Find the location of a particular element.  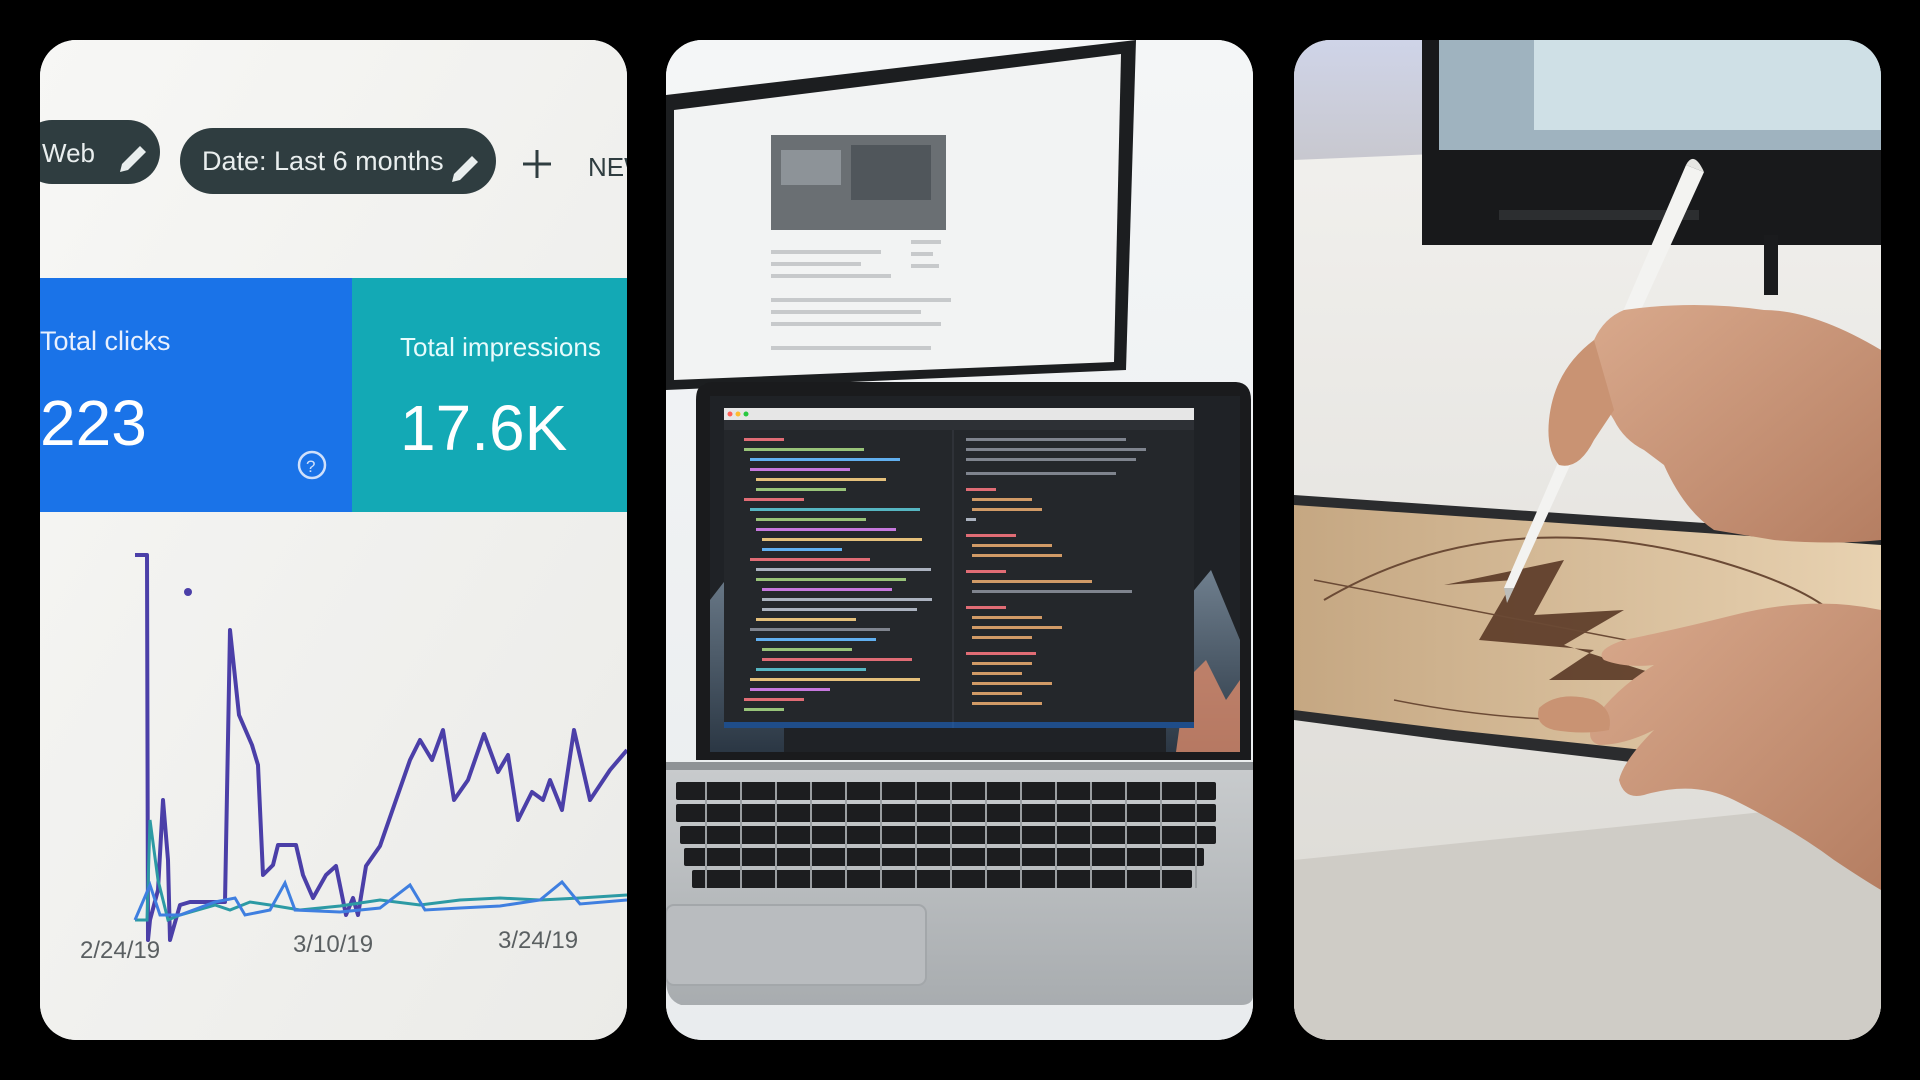

x-tick: 3/24/19 is located at coordinates (538, 940).